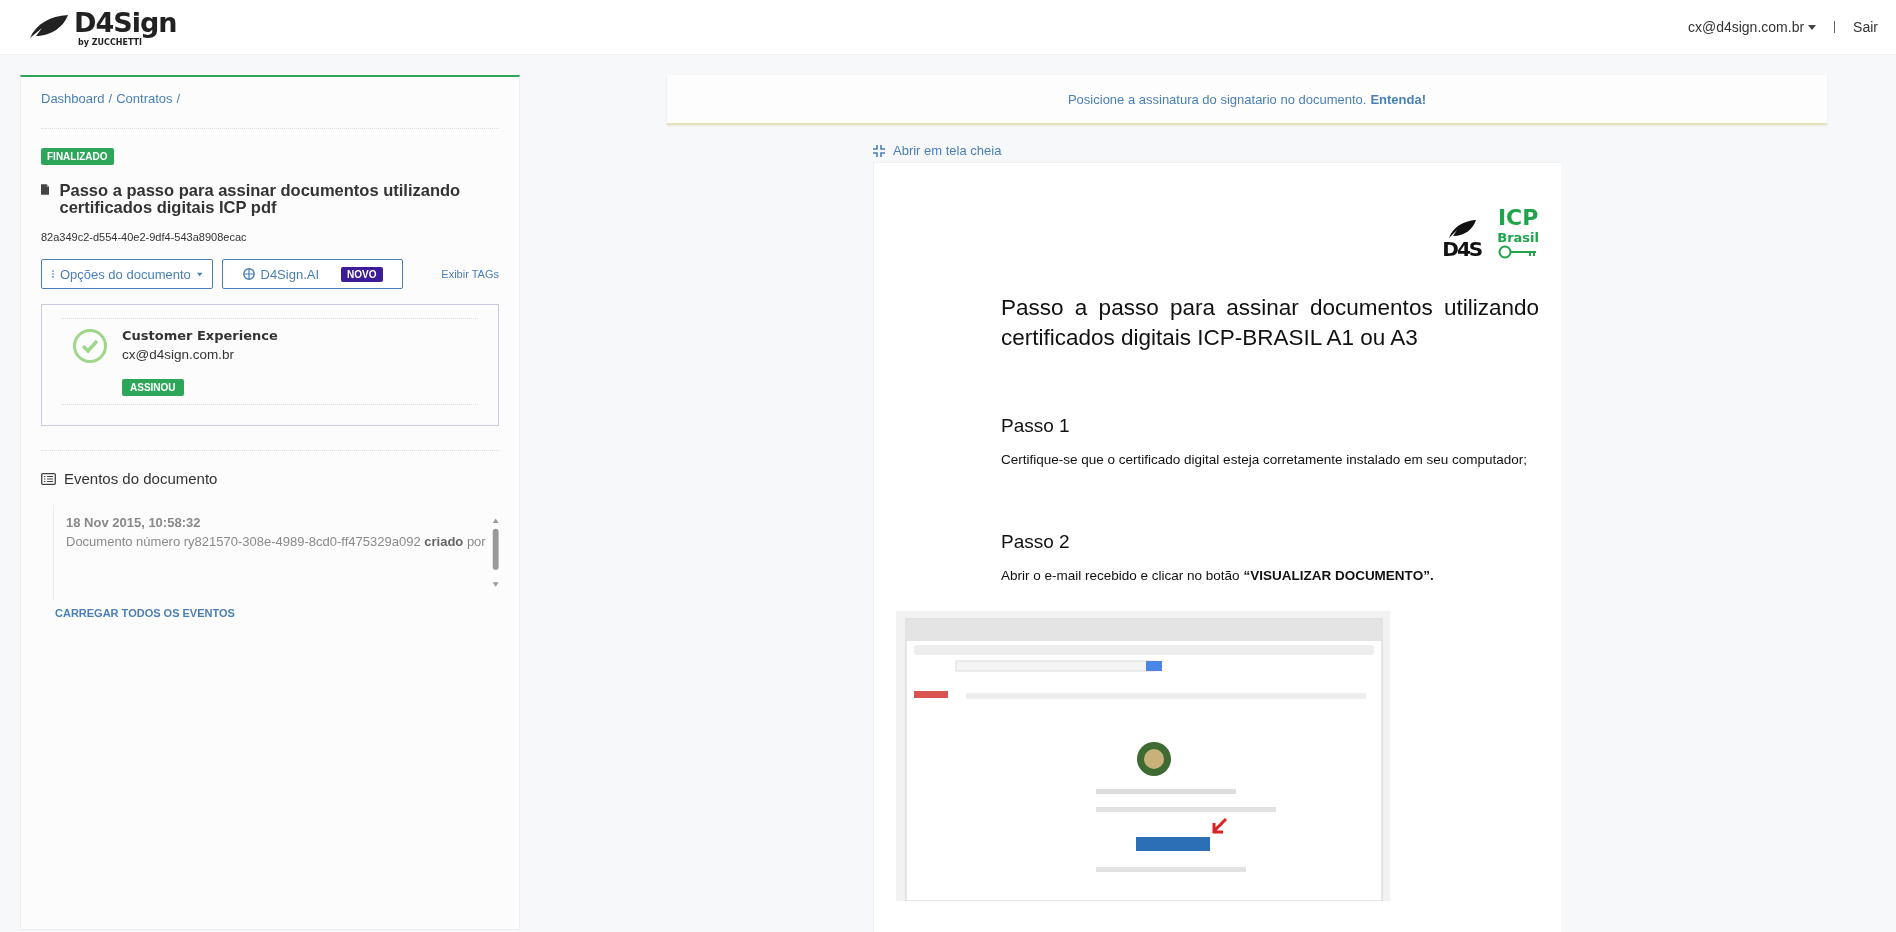 The width and height of the screenshot is (1896, 932). I want to click on user-menu: cx@d4sign.com.br, so click(1752, 27).